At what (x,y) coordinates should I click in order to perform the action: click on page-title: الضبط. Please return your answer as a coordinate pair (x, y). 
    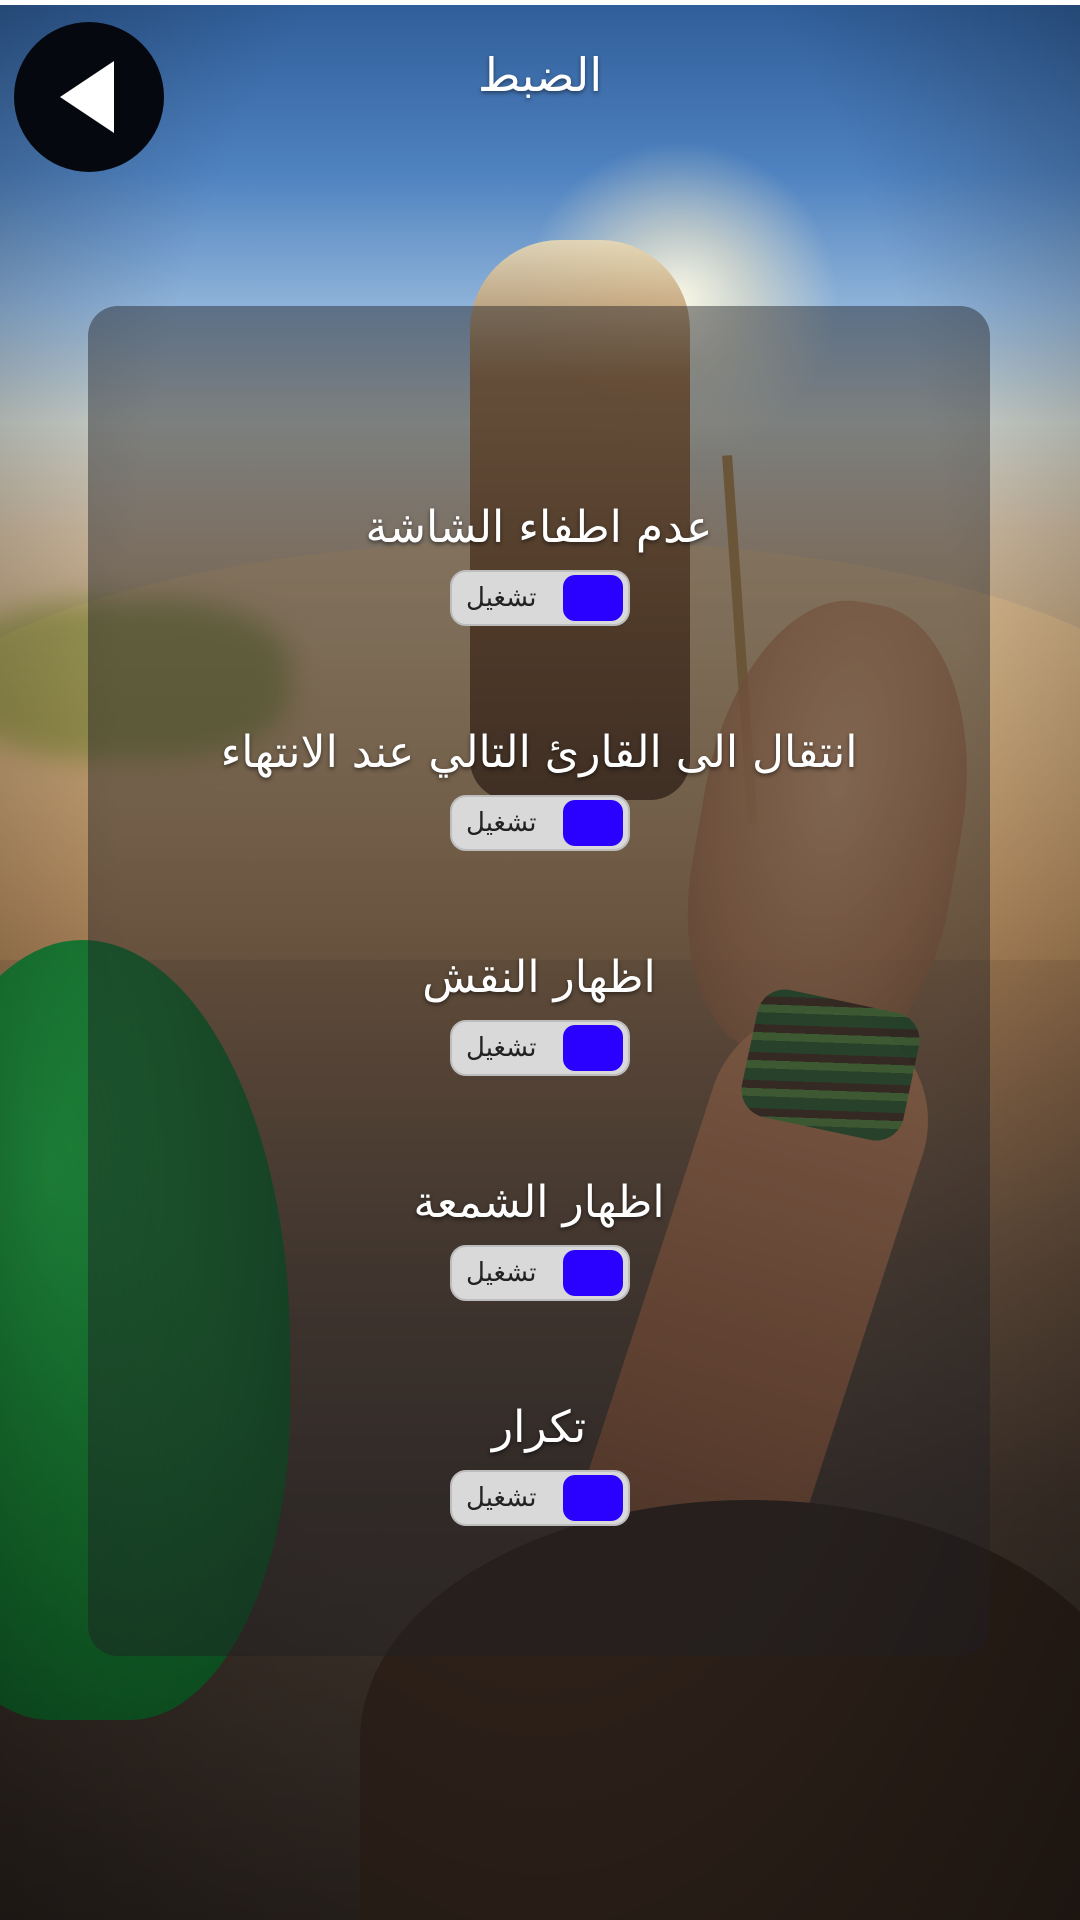
    Looking at the image, I should click on (540, 75).